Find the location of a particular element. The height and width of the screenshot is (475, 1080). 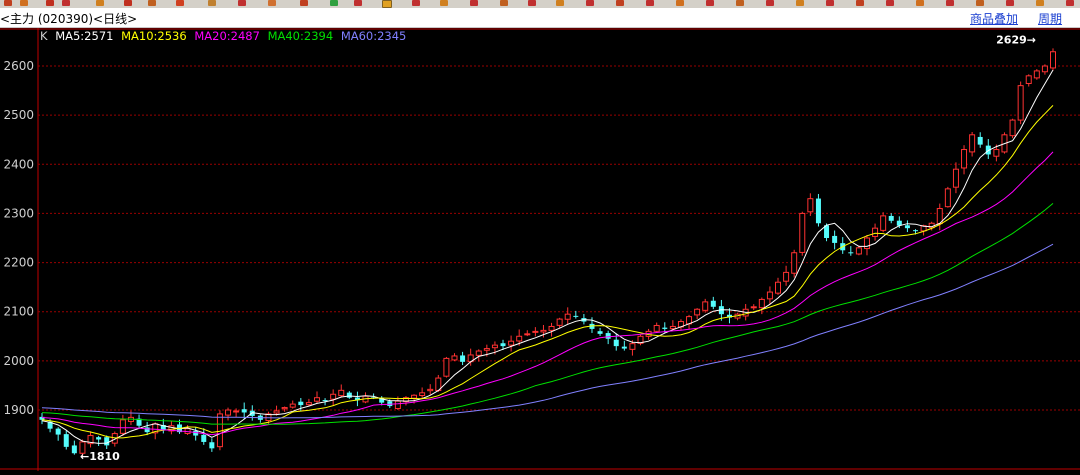

min-price-label: ←1810 is located at coordinates (100, 456).